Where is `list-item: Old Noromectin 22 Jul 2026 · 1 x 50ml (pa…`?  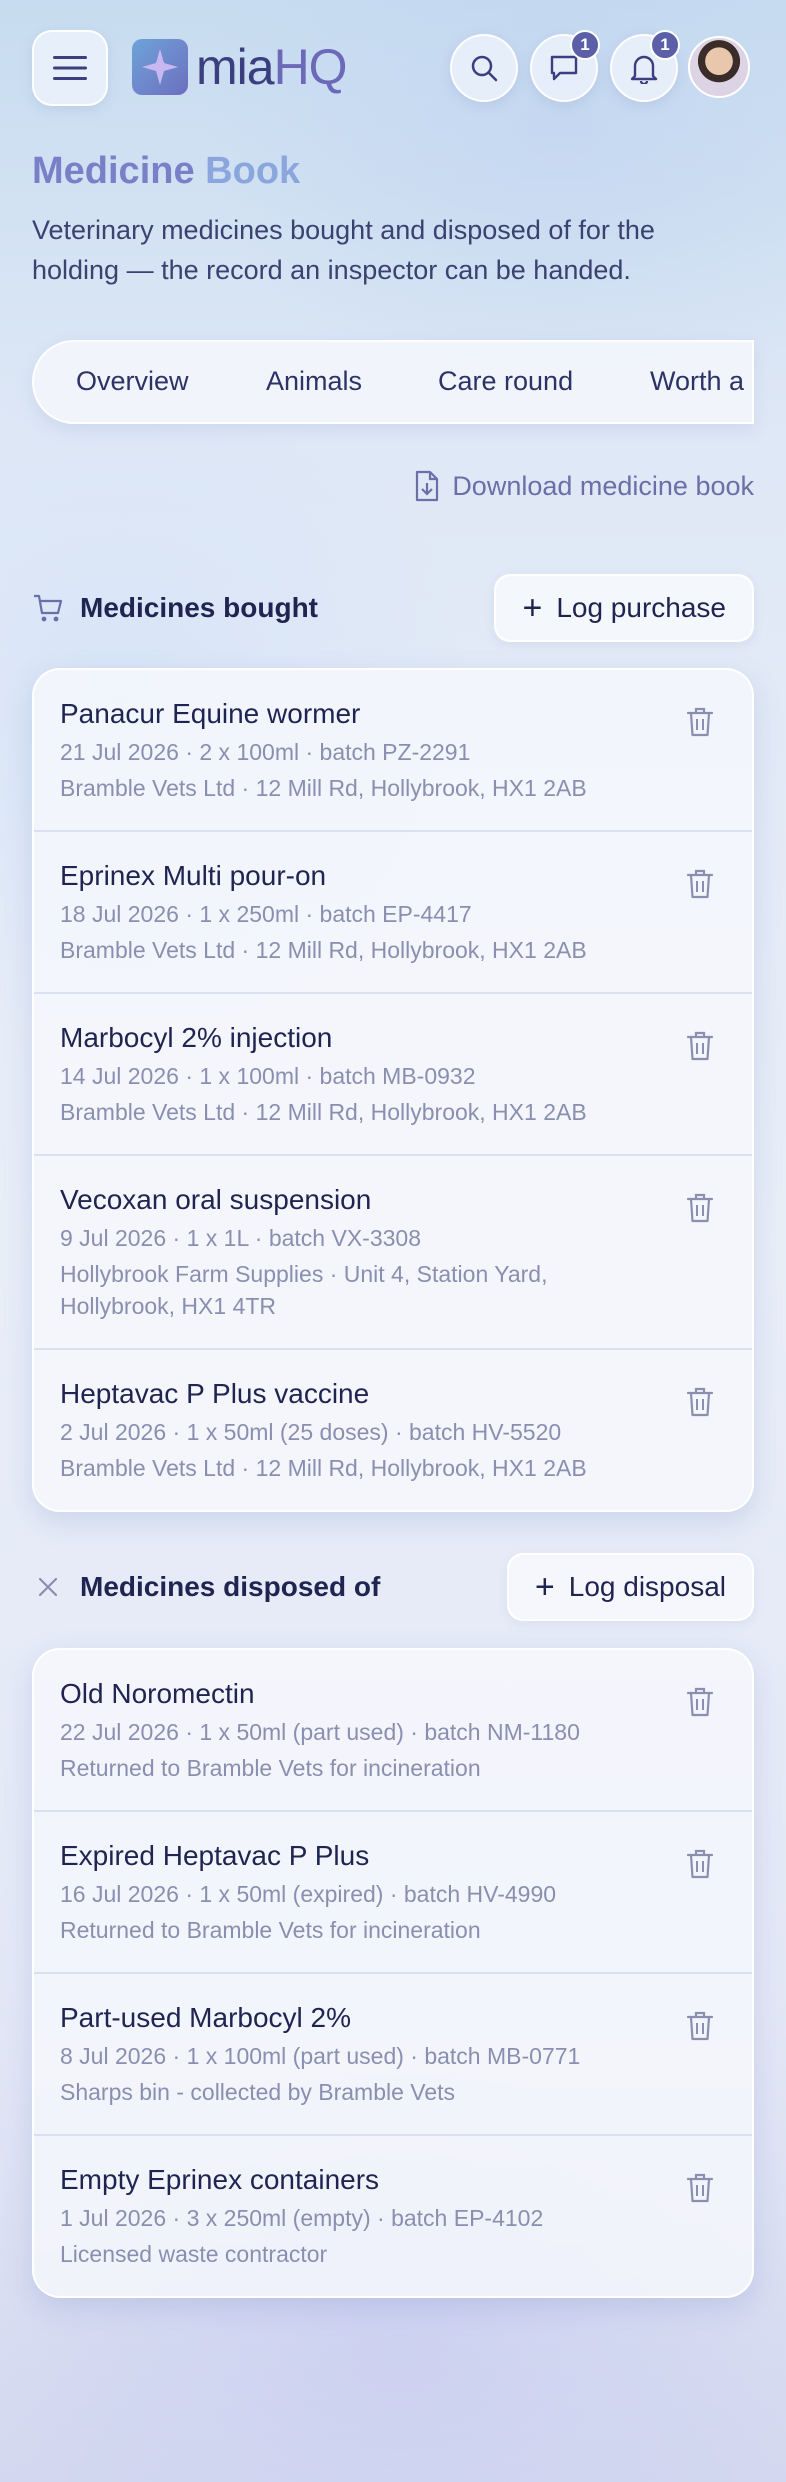
list-item: Old Noromectin 22 Jul 2026 · 1 x 50ml (pa… is located at coordinates (393, 1731).